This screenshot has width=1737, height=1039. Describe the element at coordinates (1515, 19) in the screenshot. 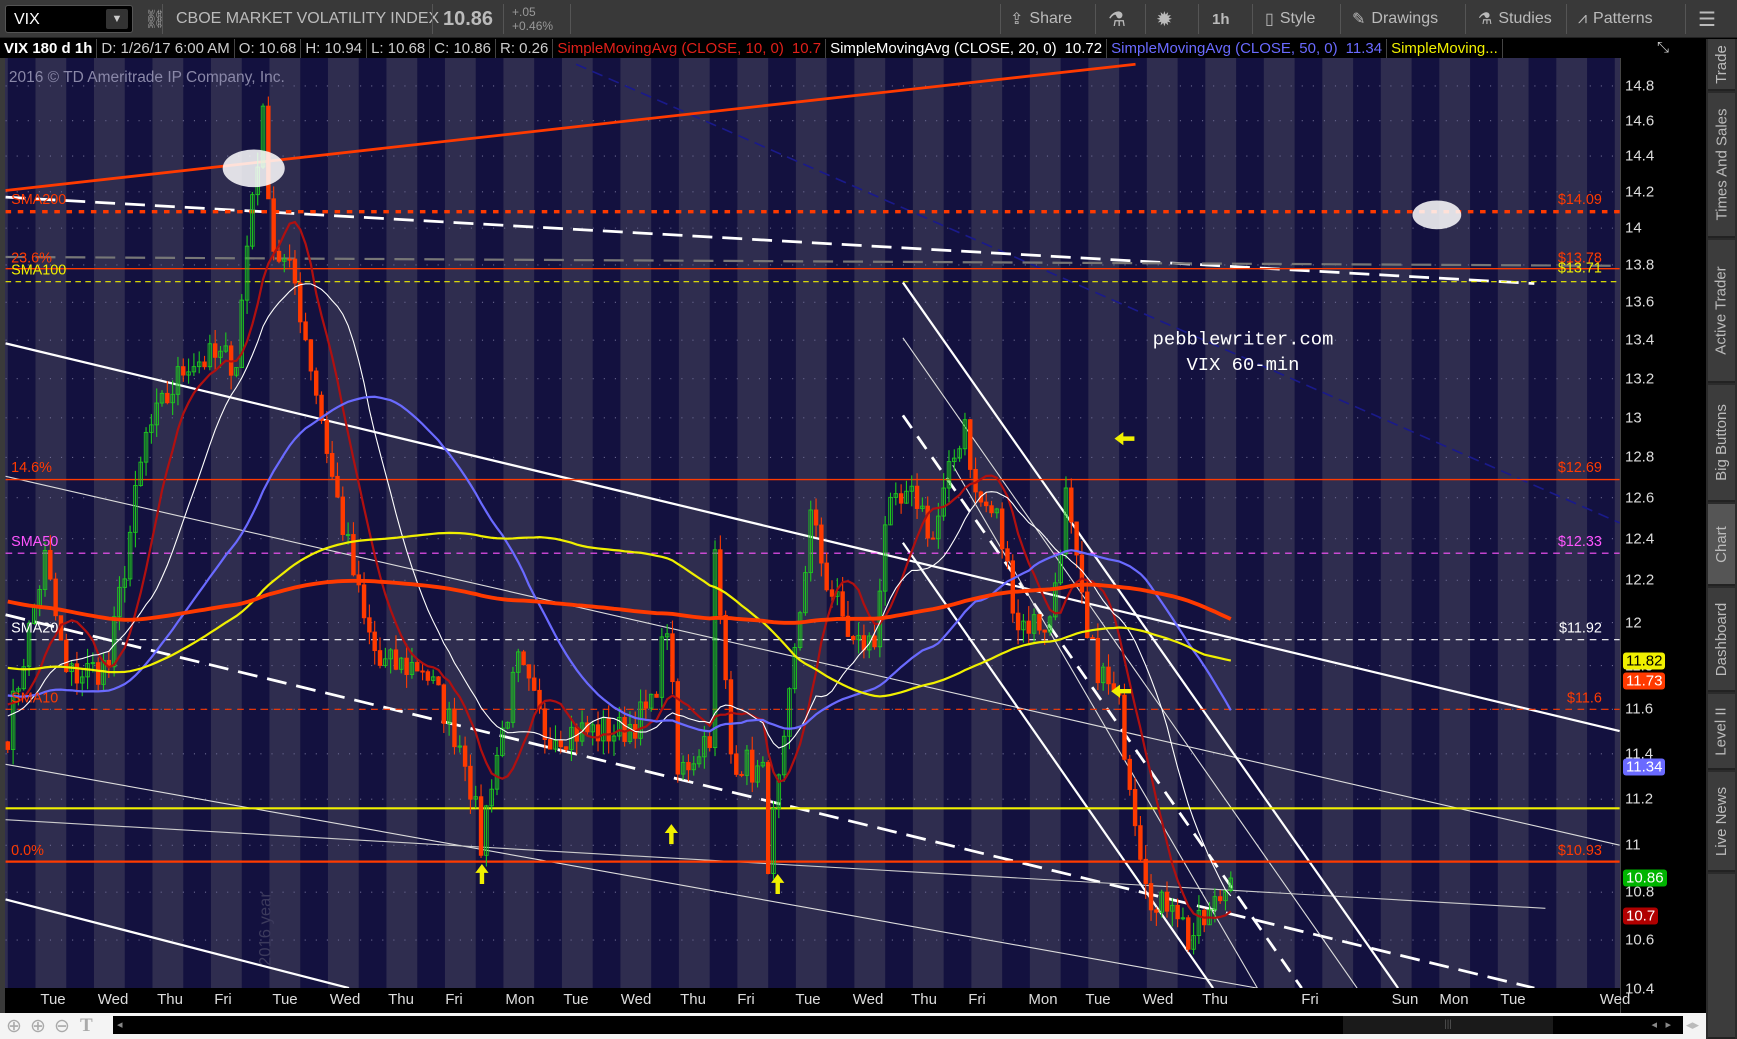

I see `studies-button: ⚗ Studies` at that location.